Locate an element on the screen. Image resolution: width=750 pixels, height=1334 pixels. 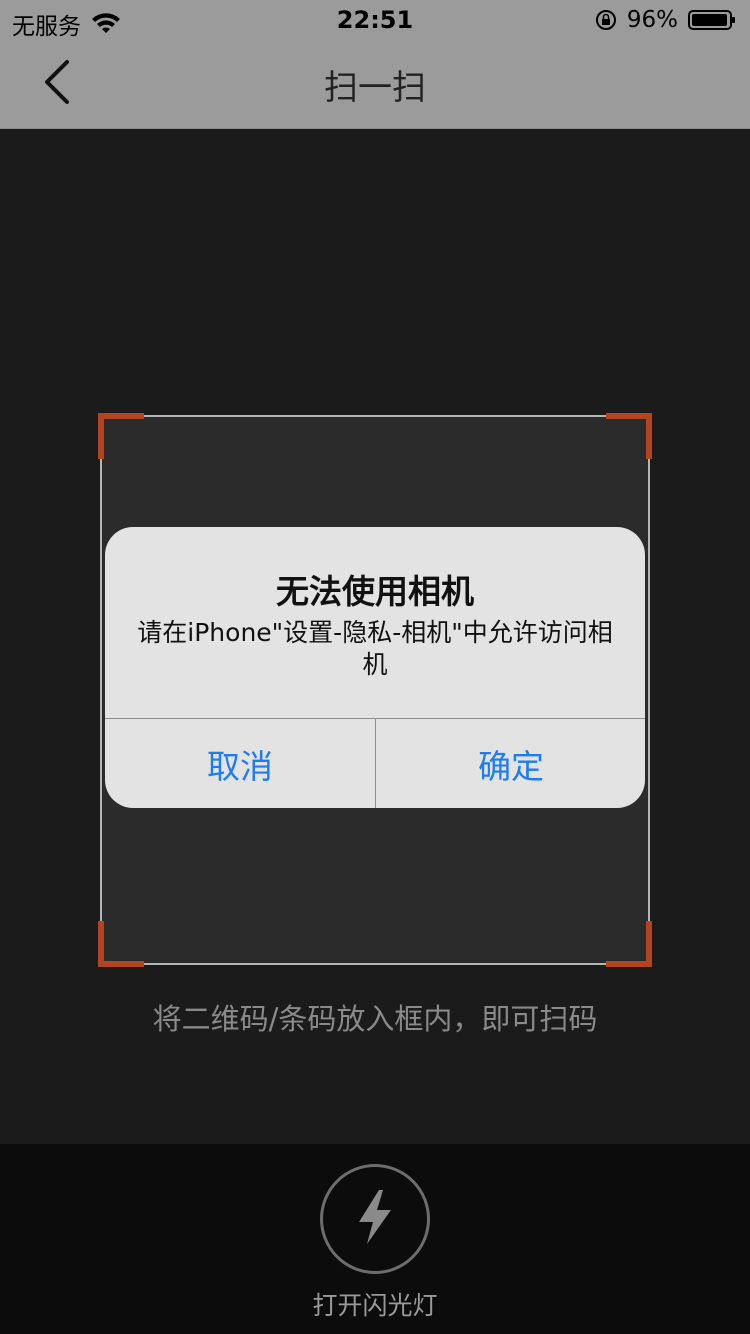
cancel-button: 取消 is located at coordinates (240, 763).